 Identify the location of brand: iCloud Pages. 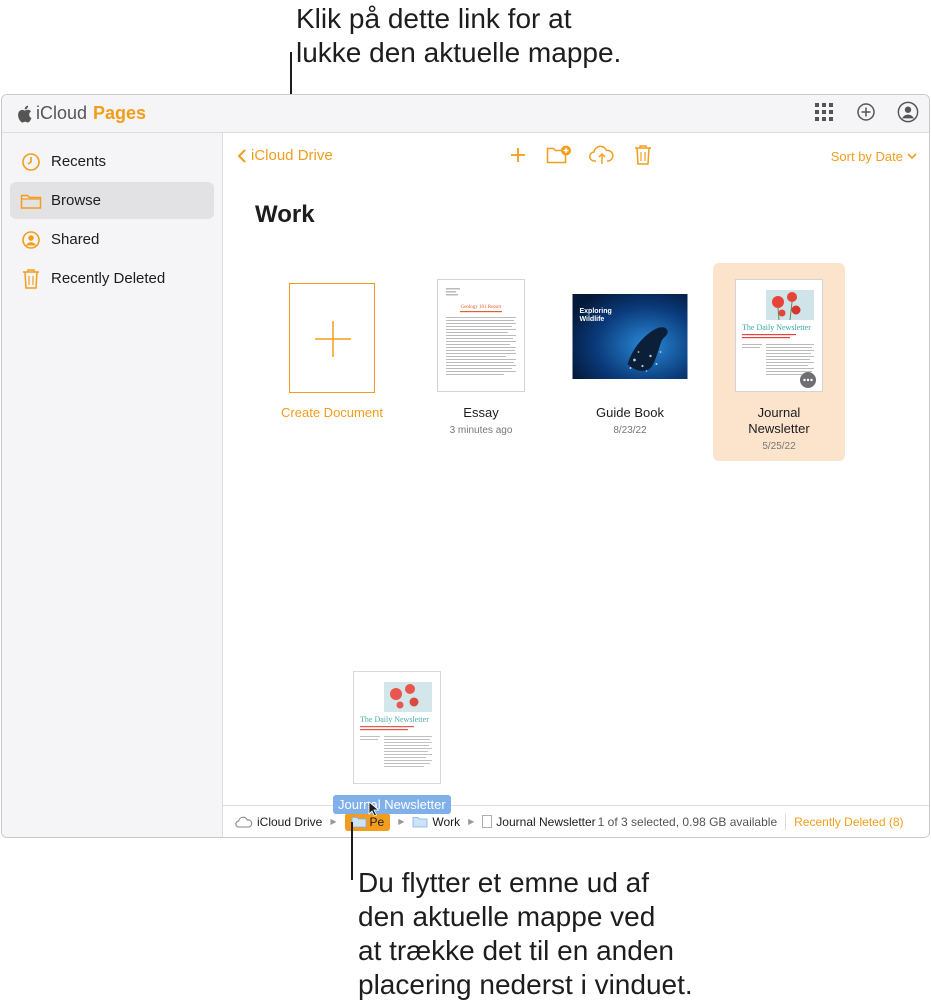
(81, 113).